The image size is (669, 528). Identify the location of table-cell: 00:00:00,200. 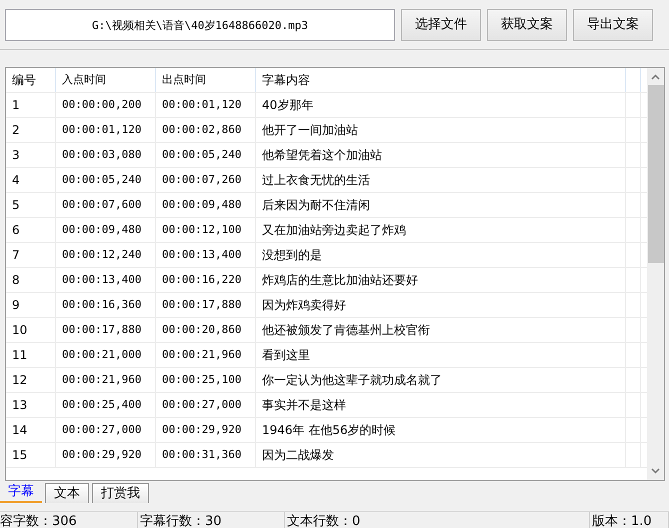
(106, 105).